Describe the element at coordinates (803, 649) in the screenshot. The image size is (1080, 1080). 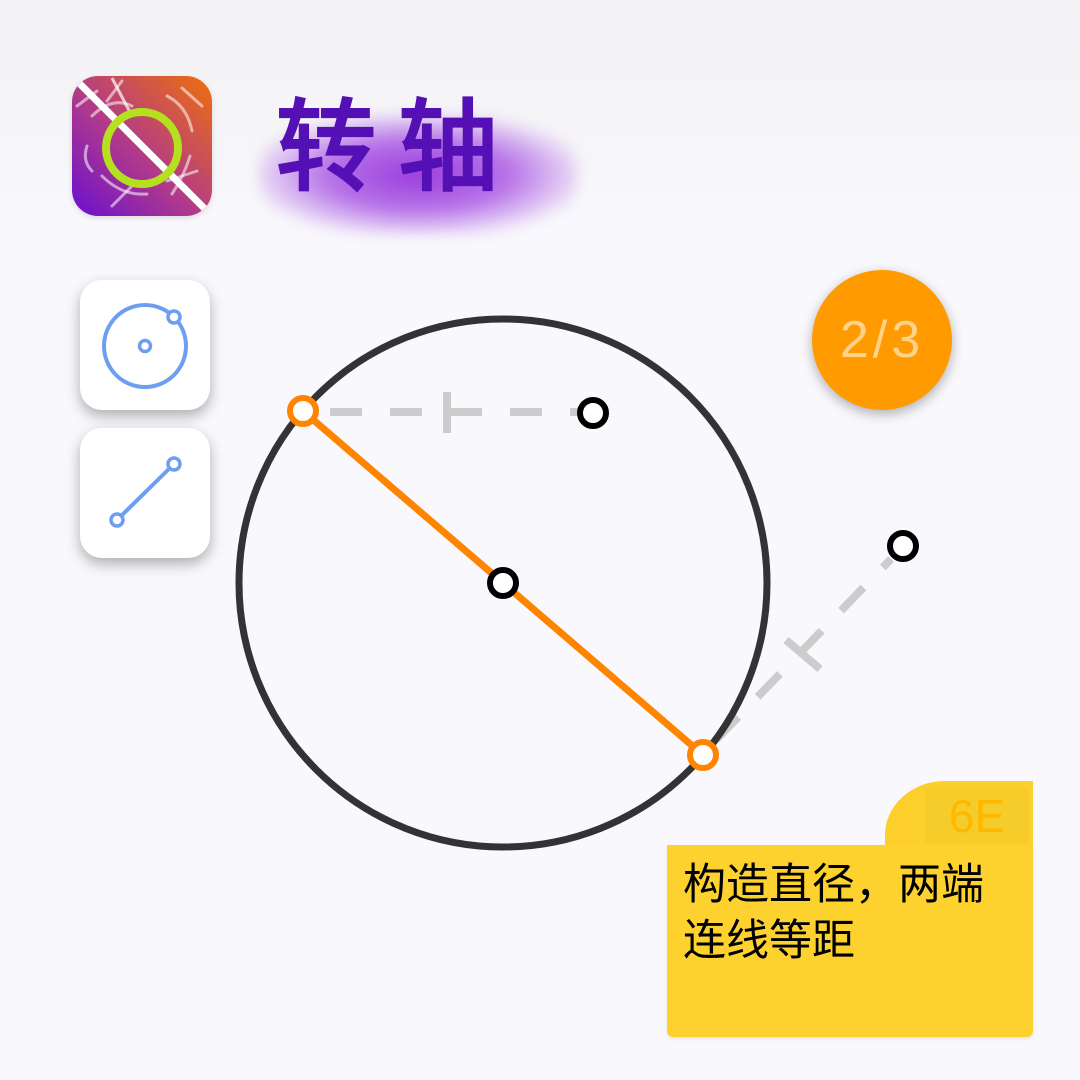
I see `guide-line-right` at that location.